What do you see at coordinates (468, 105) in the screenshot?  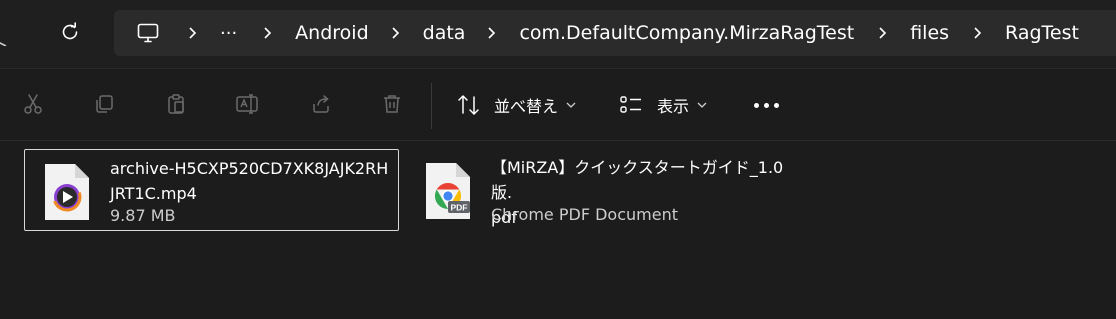 I see `sort-icon` at bounding box center [468, 105].